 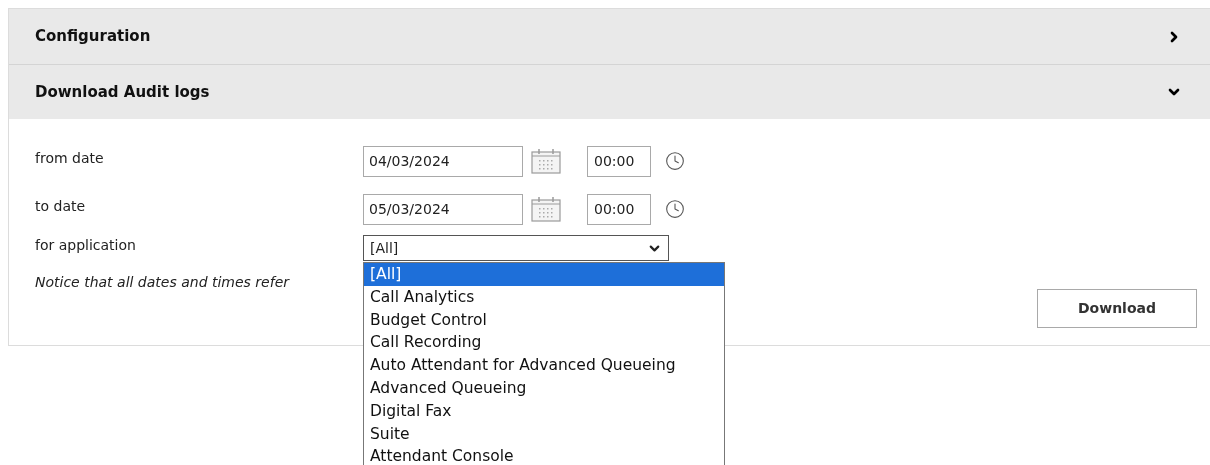 I want to click on field-label: for application, so click(x=86, y=245).